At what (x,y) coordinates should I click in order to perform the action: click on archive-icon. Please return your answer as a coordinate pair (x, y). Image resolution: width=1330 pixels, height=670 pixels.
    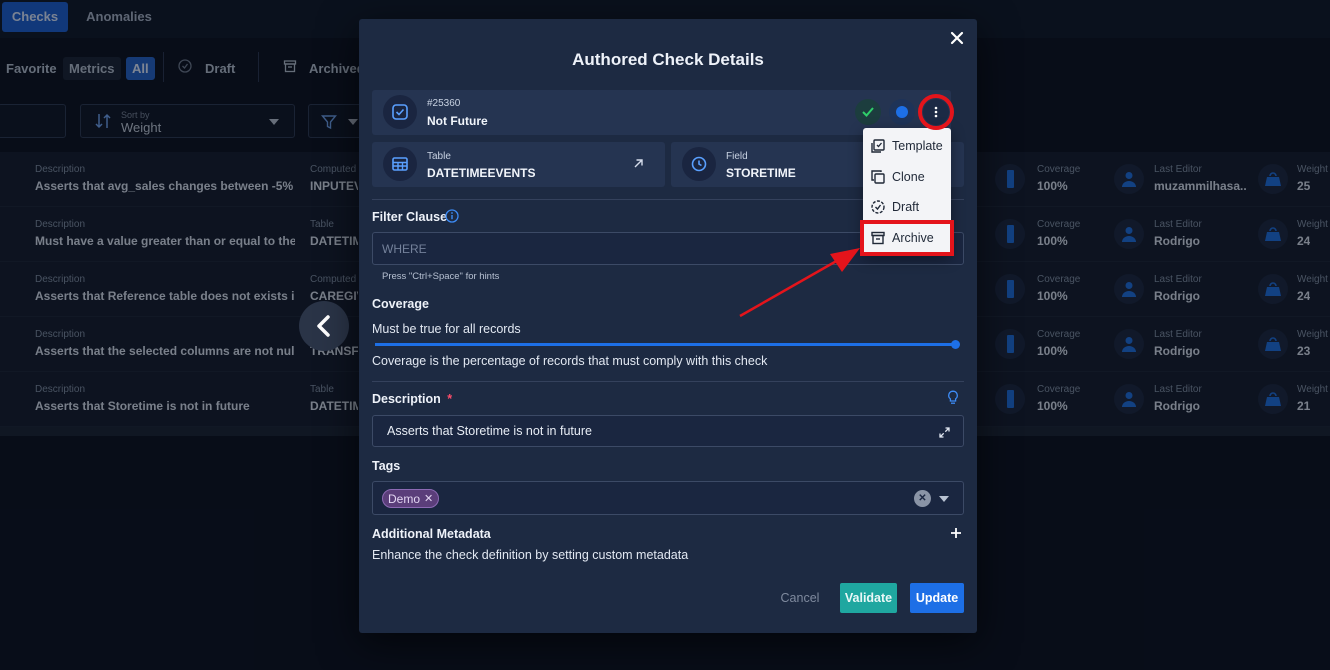
    Looking at the image, I should click on (878, 238).